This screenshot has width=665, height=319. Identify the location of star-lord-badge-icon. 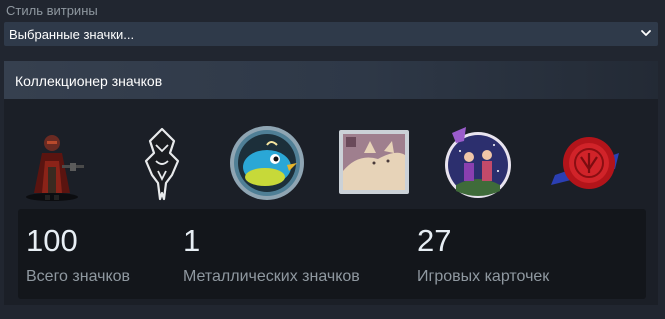
(52, 163).